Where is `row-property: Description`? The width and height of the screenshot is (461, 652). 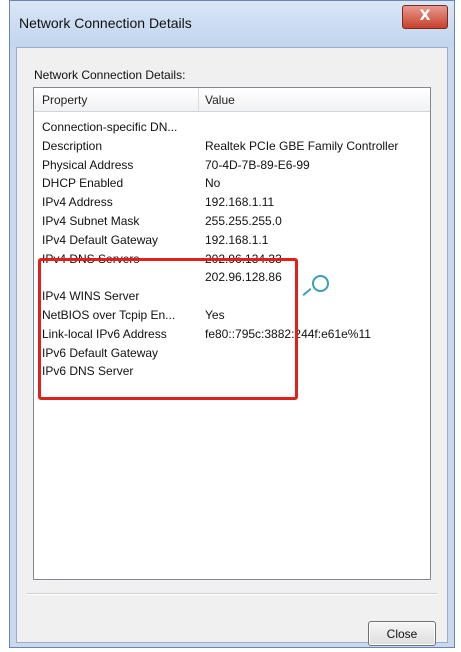
row-property: Description is located at coordinates (72, 145).